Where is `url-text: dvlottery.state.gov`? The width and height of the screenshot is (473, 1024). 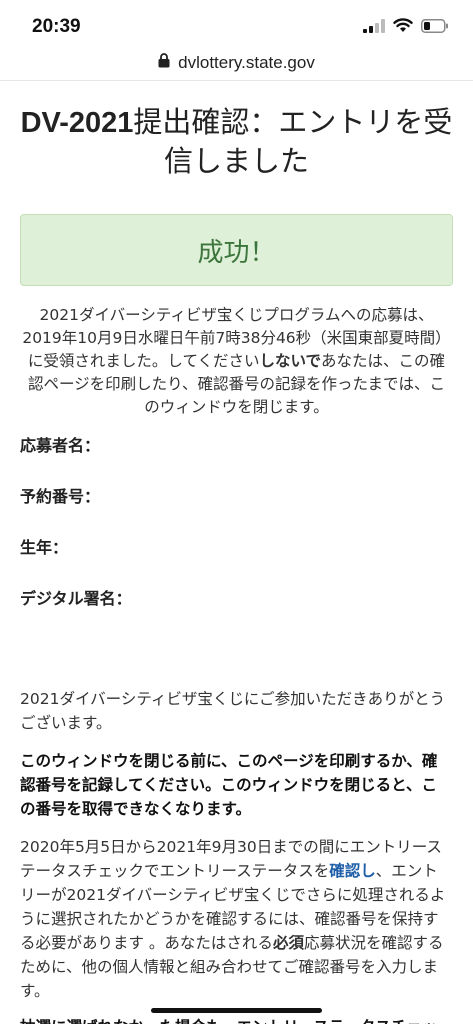
url-text: dvlottery.state.gov is located at coordinates (246, 62).